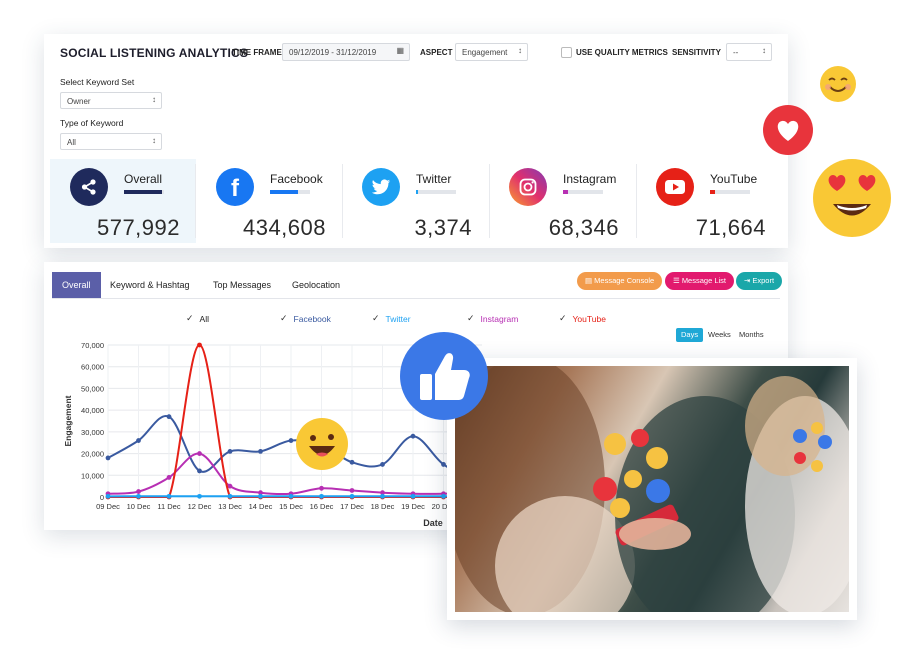 Image resolution: width=909 pixels, height=655 pixels. I want to click on aspect-label: ASPECT, so click(436, 52).